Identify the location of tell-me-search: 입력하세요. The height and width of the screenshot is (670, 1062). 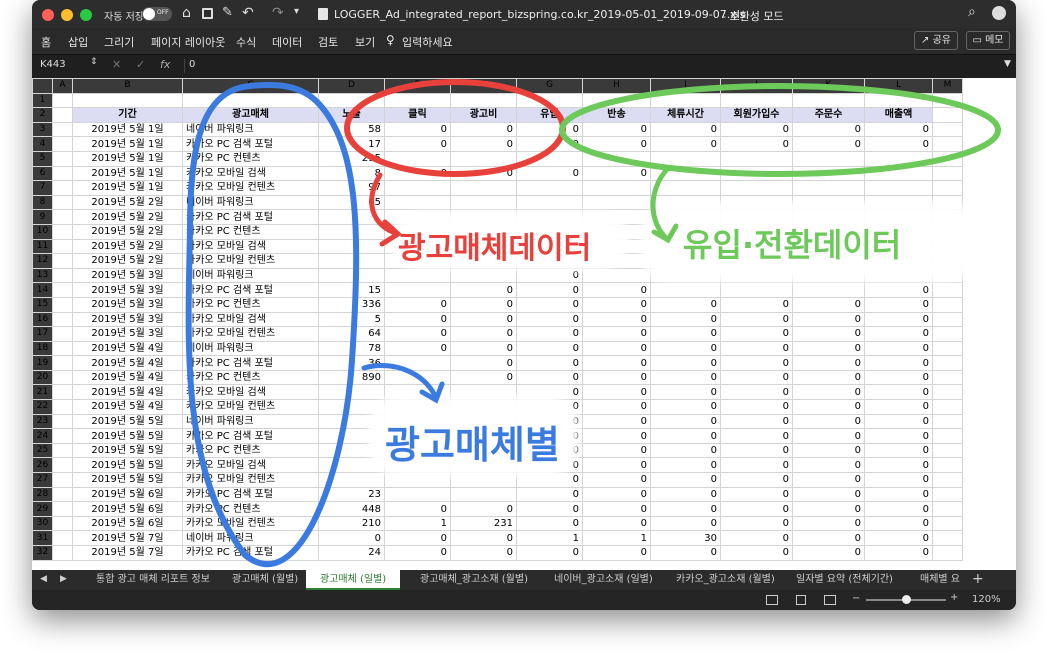
(427, 42).